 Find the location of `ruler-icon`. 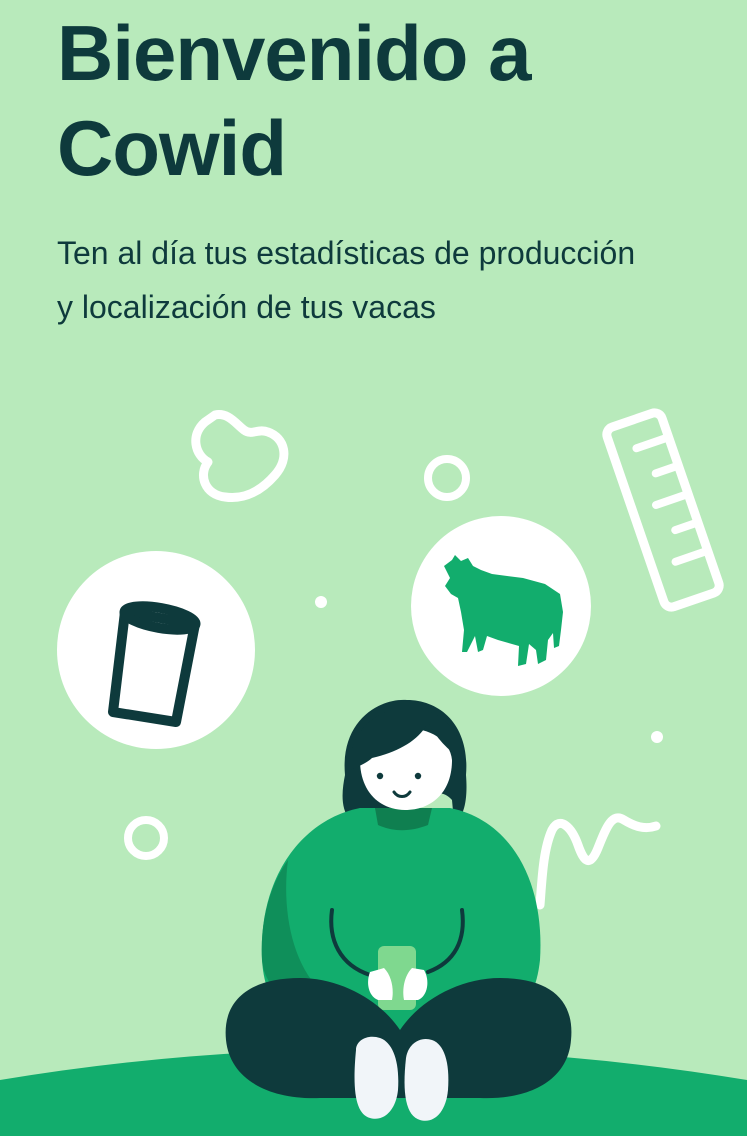

ruler-icon is located at coordinates (663, 510).